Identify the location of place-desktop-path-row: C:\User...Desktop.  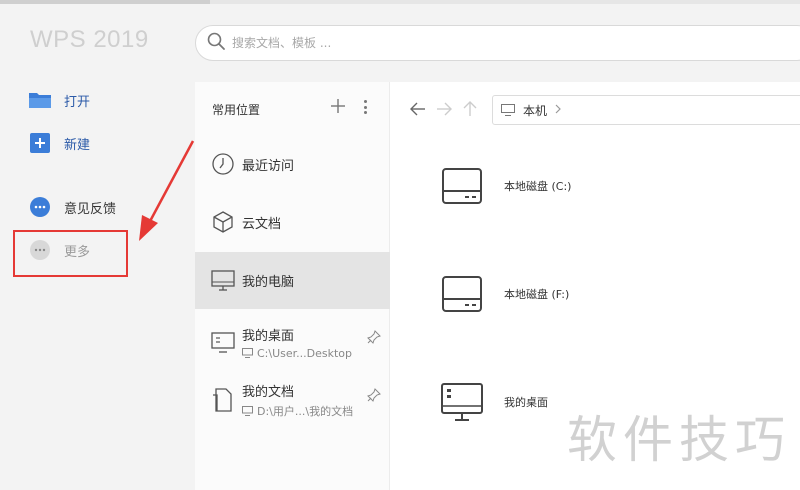
(297, 353).